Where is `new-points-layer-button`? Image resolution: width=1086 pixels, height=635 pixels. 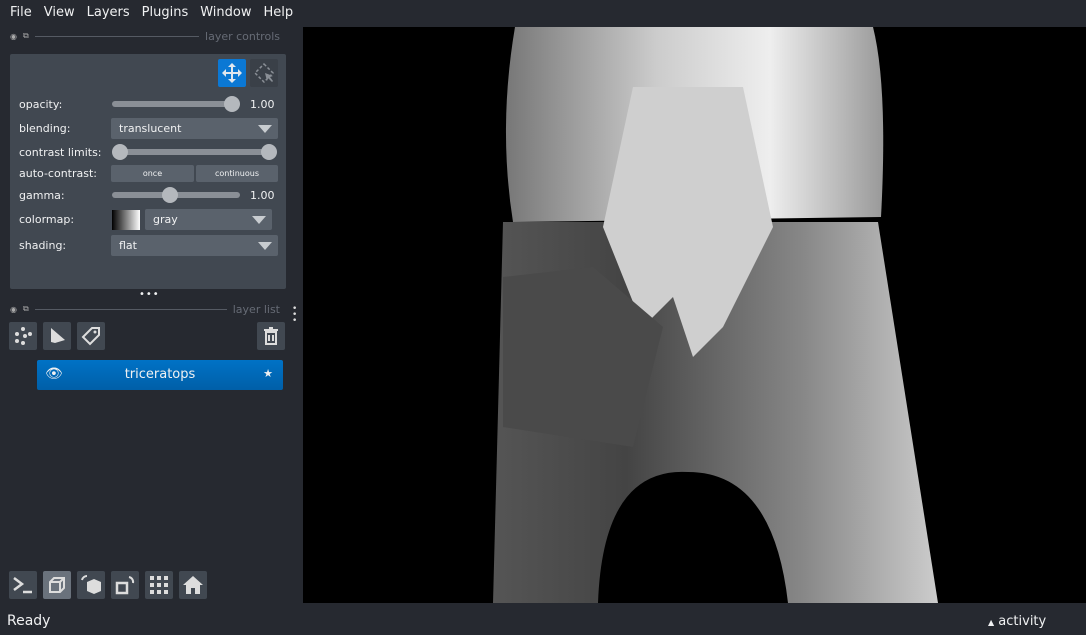 new-points-layer-button is located at coordinates (23, 336).